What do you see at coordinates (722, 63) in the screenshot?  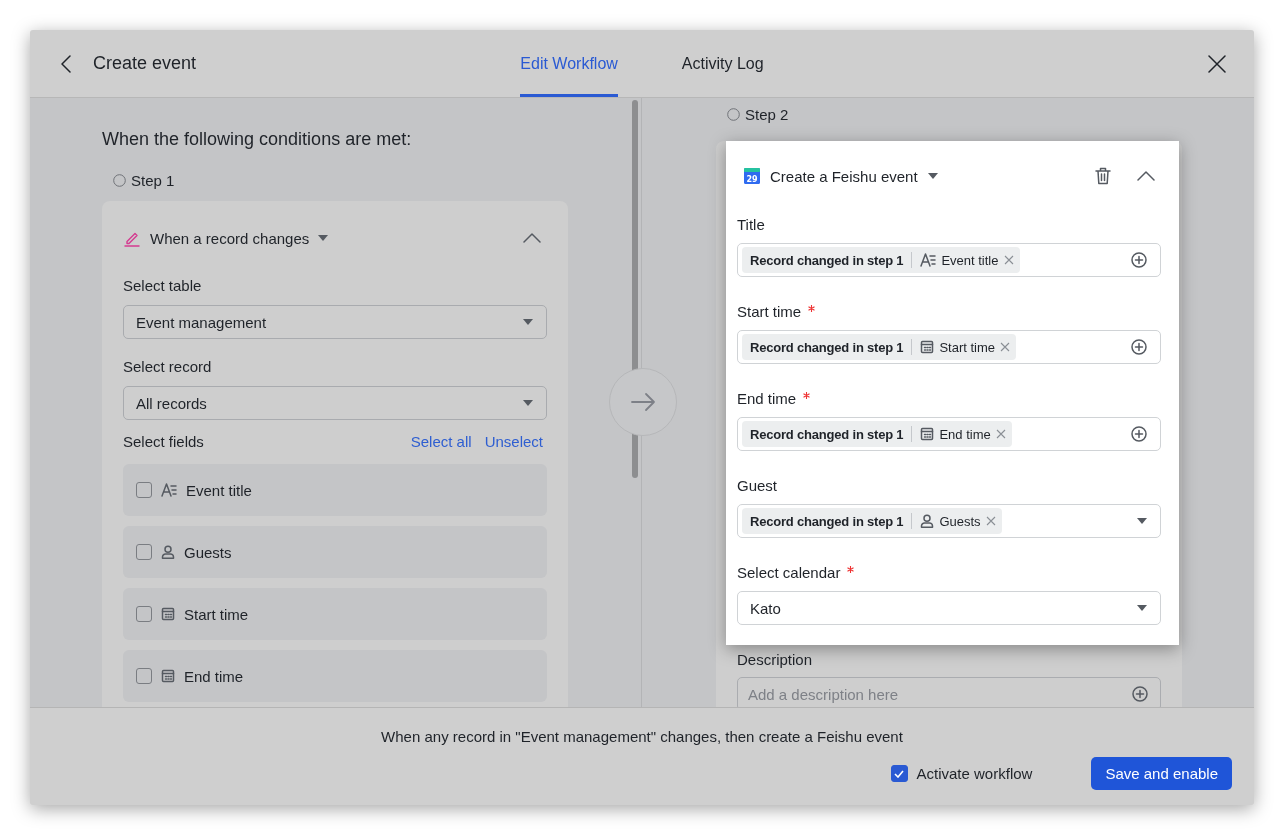 I see `tab: Activity Log` at bounding box center [722, 63].